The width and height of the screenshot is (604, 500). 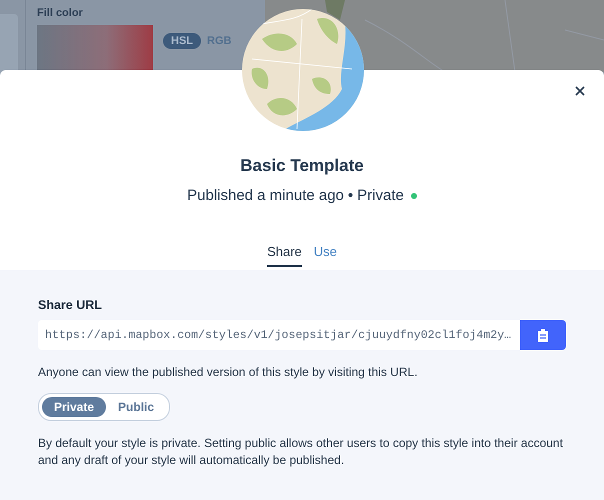 I want to click on dialog-tab: Share, so click(x=284, y=253).